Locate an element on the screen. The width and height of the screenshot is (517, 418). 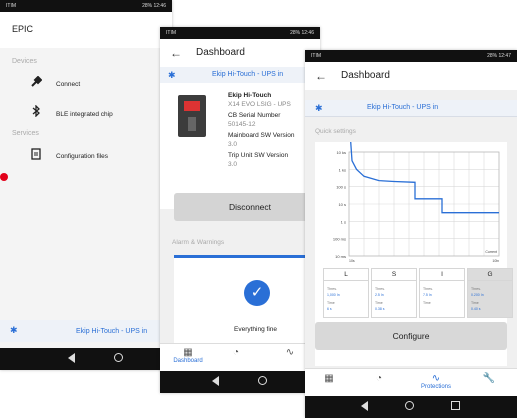
param-s: S Thres. 2.5 In Time 0.38 s is located at coordinates (394, 293).